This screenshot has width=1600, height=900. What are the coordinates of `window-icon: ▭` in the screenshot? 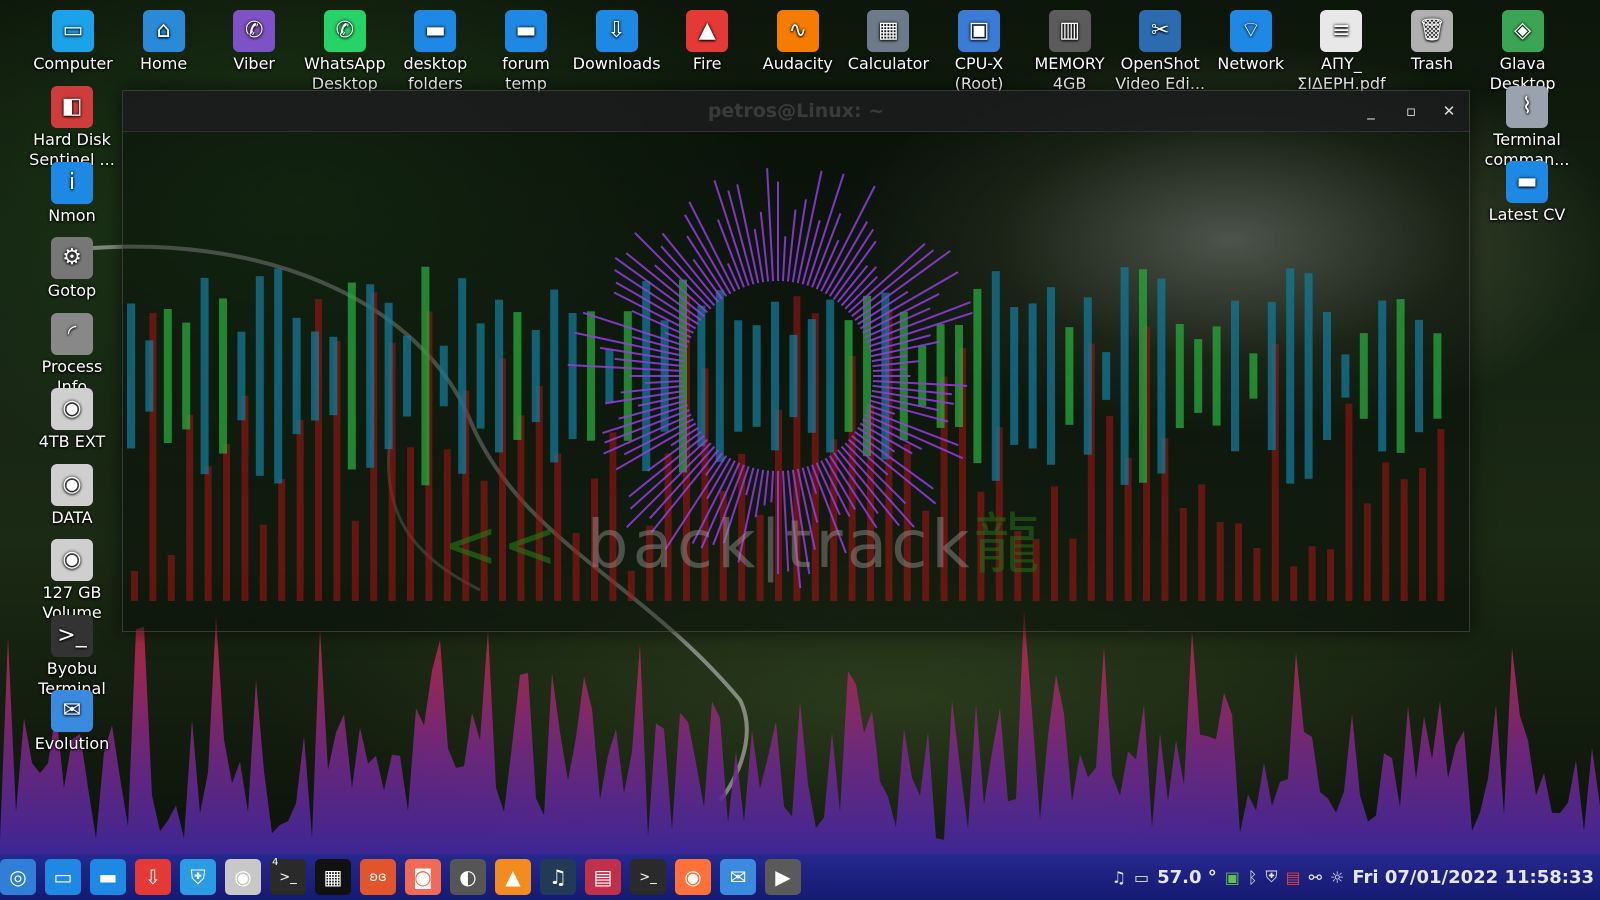 It's located at (63, 877).